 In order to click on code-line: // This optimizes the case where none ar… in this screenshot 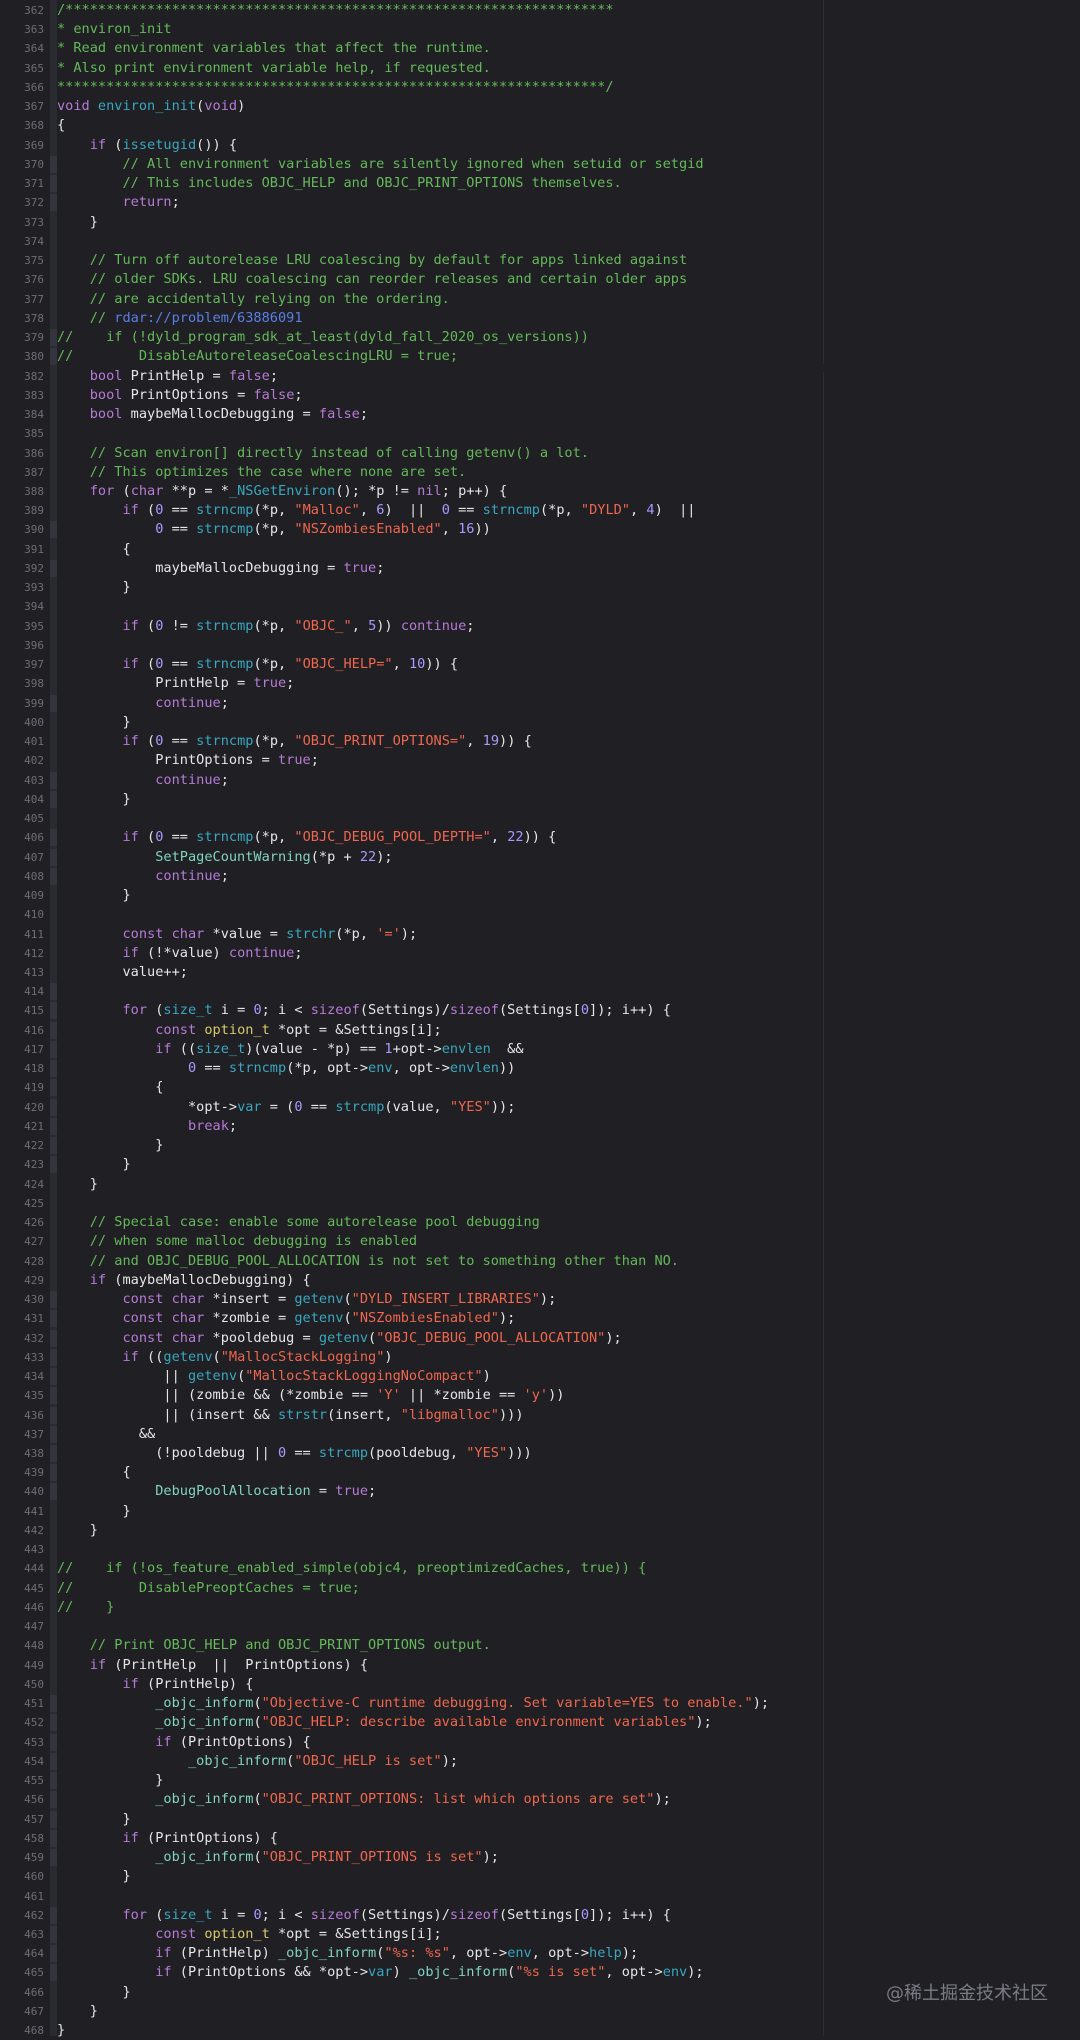, I will do `click(261, 472)`.